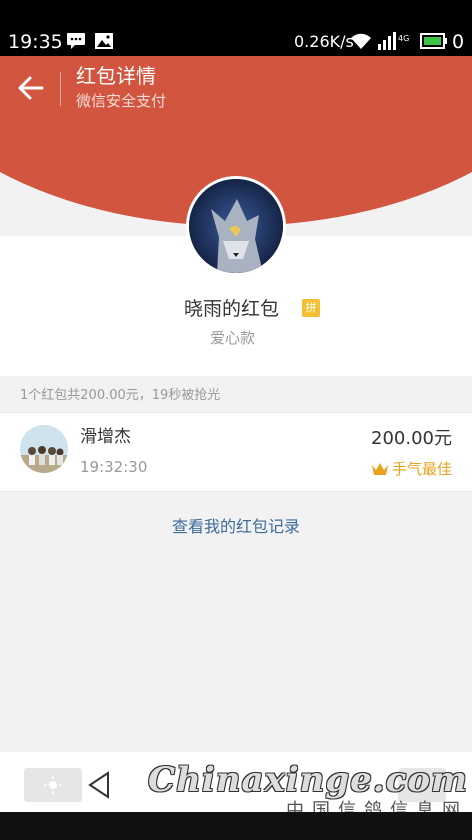  What do you see at coordinates (403, 38) in the screenshot?
I see `svg-text: 4G` at bounding box center [403, 38].